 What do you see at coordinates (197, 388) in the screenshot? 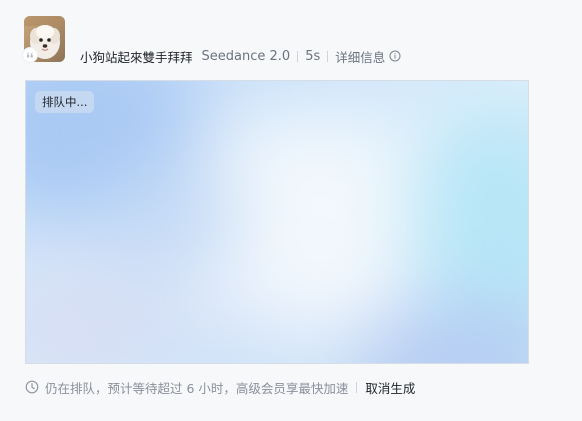
I see `queue-message: 仍在排队，预计等待超过 6 小时，高级会员享最快加速` at bounding box center [197, 388].